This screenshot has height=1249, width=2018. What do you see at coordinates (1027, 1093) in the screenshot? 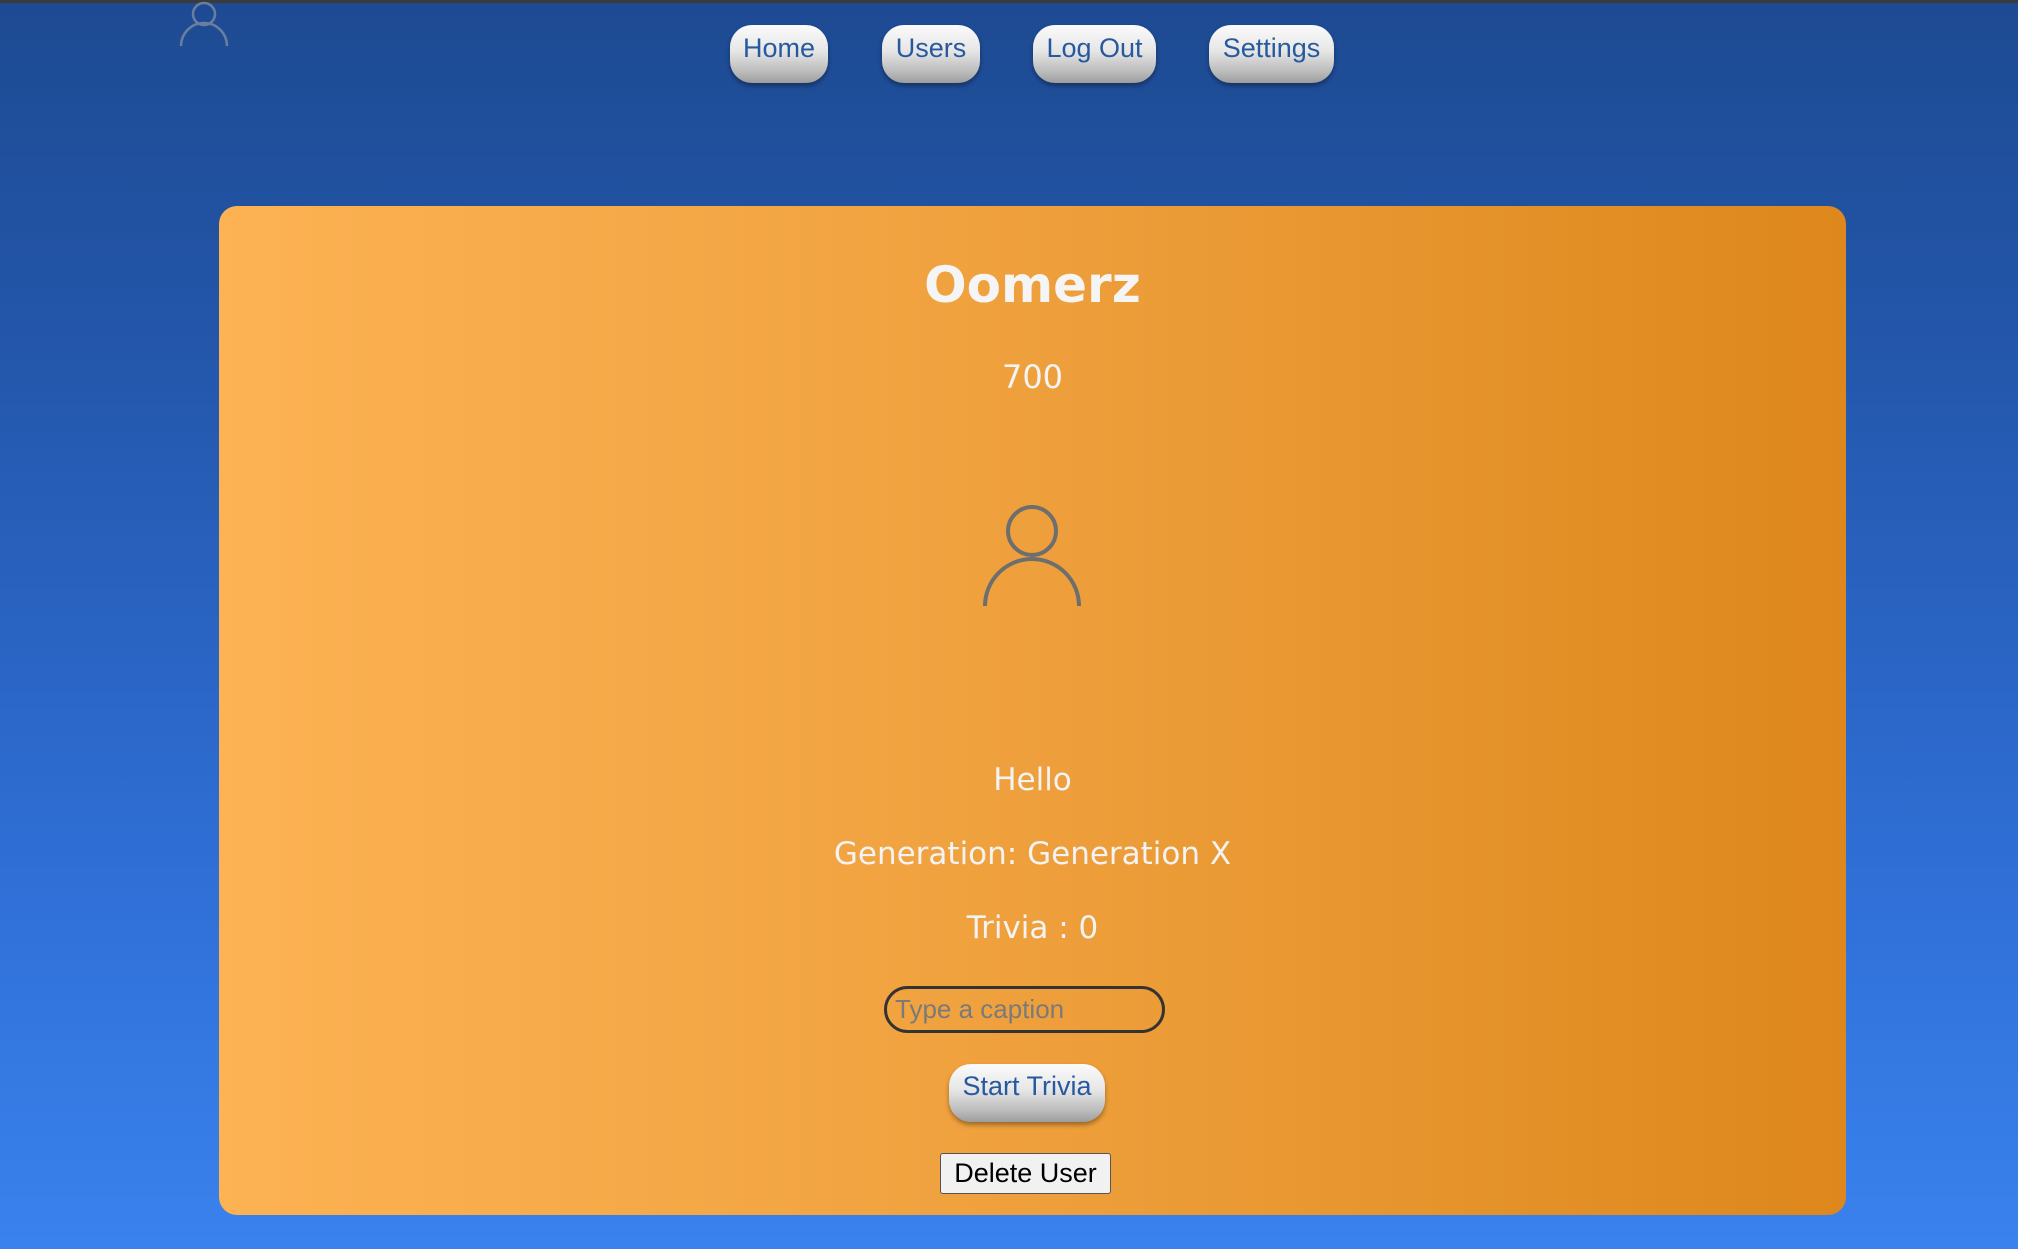
I see `start-trivia-button: Start Trivia` at bounding box center [1027, 1093].